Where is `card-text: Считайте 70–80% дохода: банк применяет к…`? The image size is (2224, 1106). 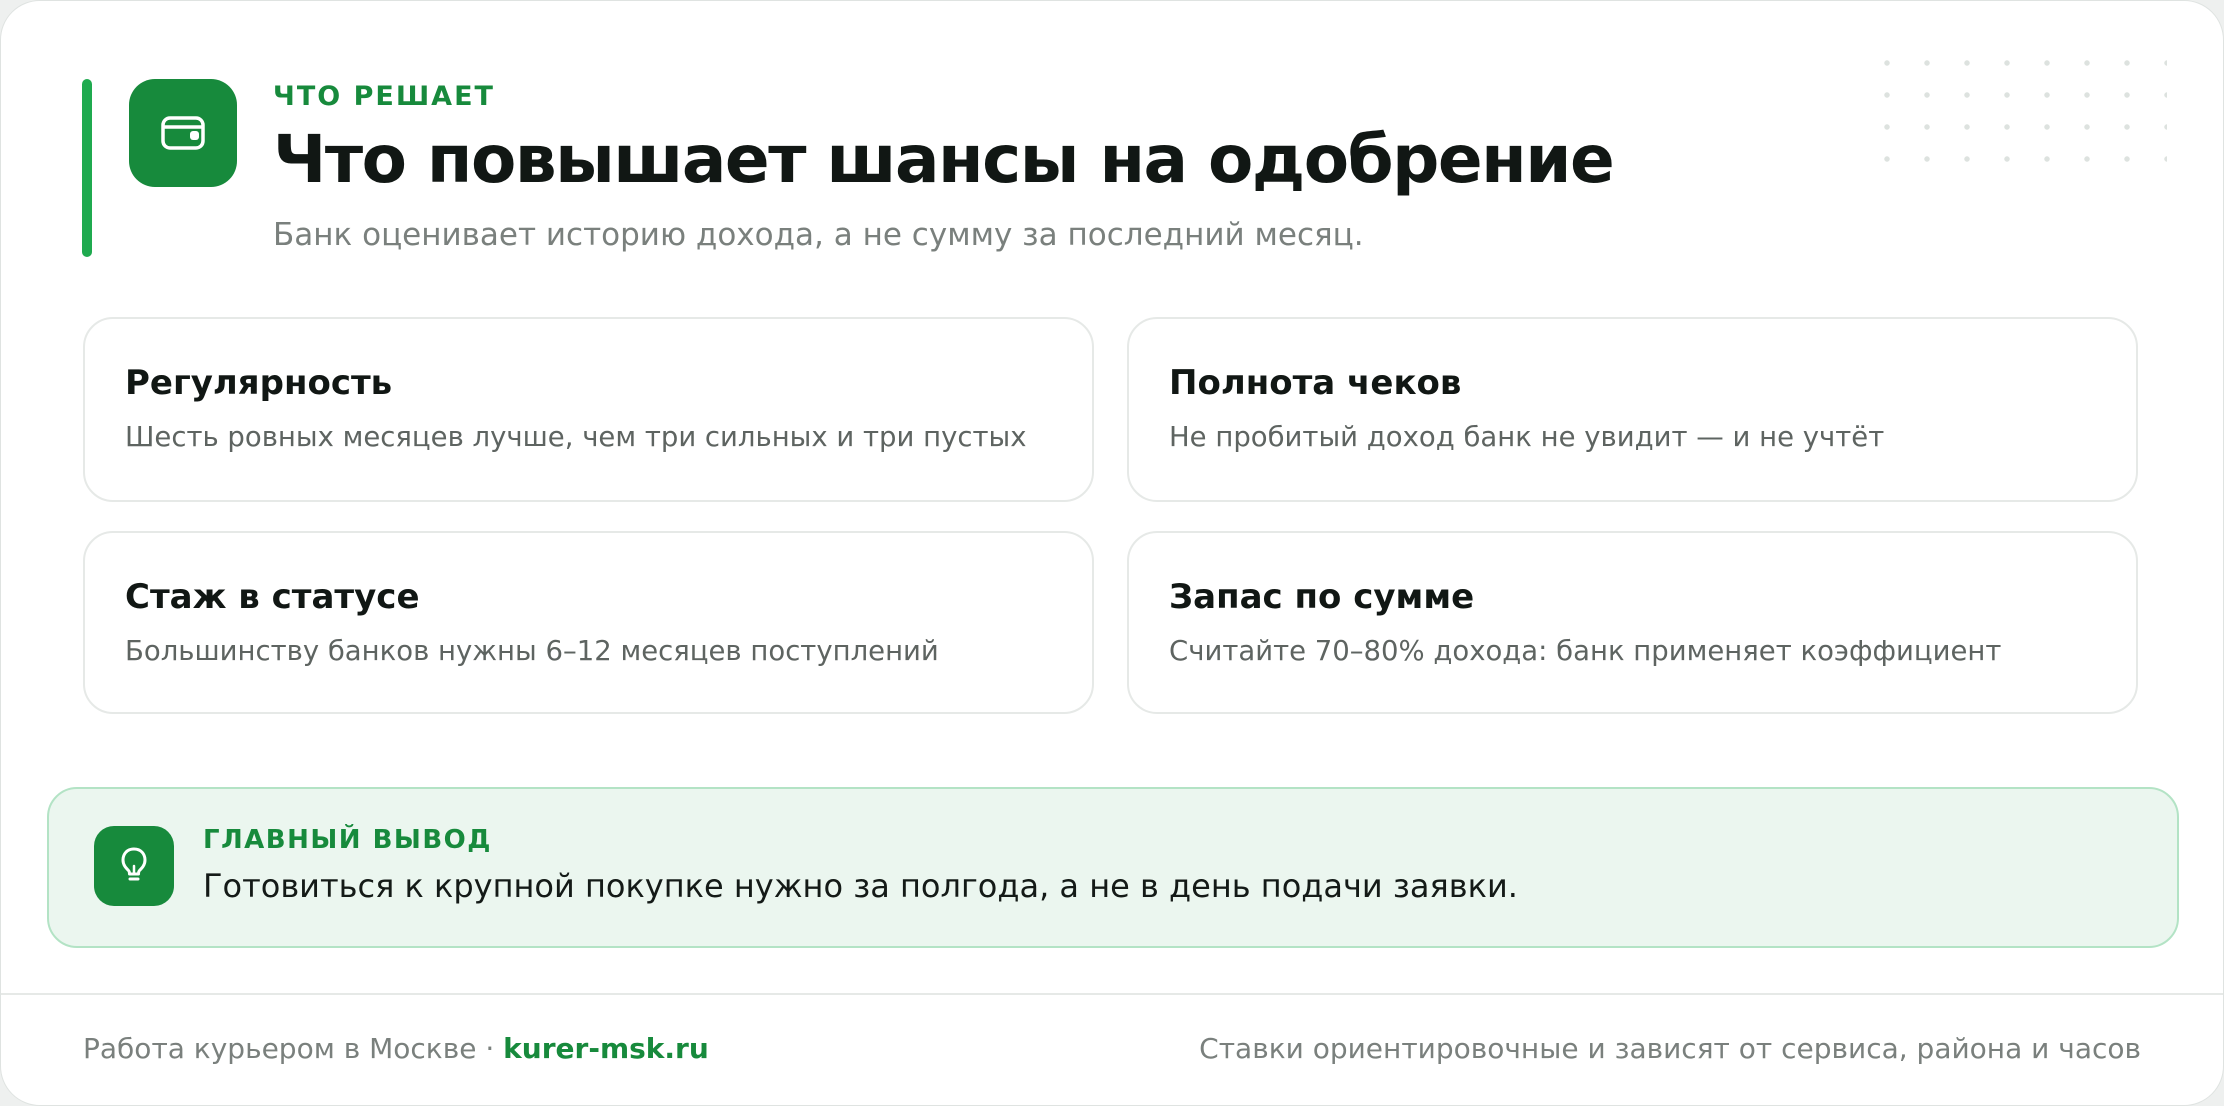
card-text: Считайте 70–80% дохода: банк применяет к… is located at coordinates (1585, 651).